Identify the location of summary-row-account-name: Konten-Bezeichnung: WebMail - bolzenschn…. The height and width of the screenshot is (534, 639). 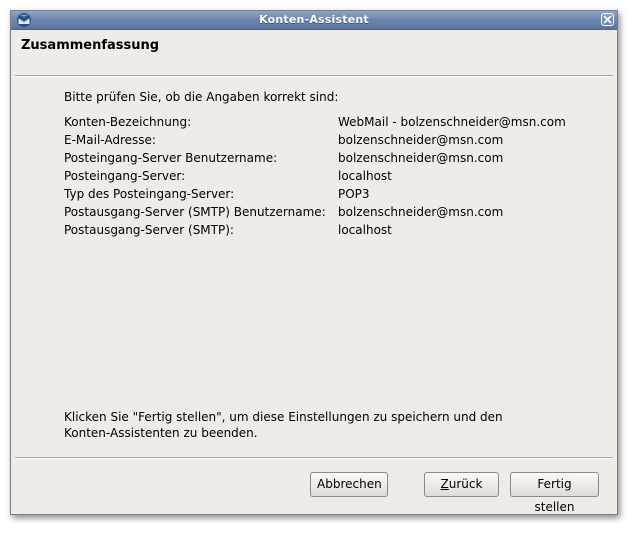
(324, 124).